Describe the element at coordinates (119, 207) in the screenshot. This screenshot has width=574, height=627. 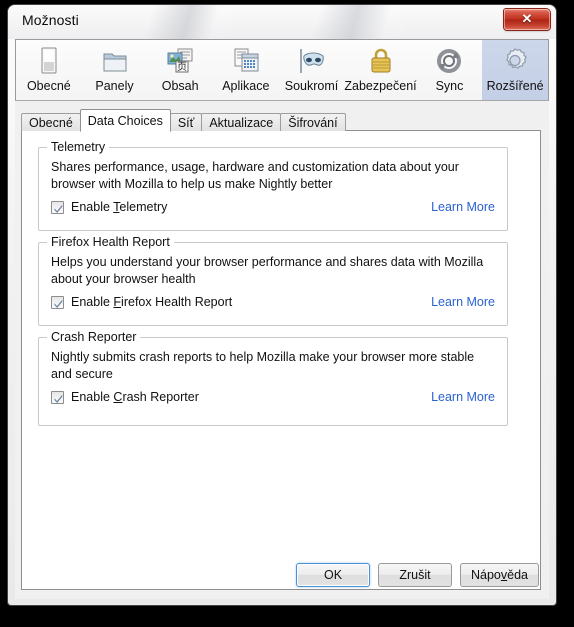
I see `checkbox-label: Enable Telemetry` at that location.